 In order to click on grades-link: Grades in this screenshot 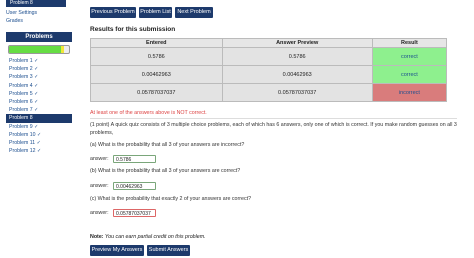, I will do `click(14, 21)`.